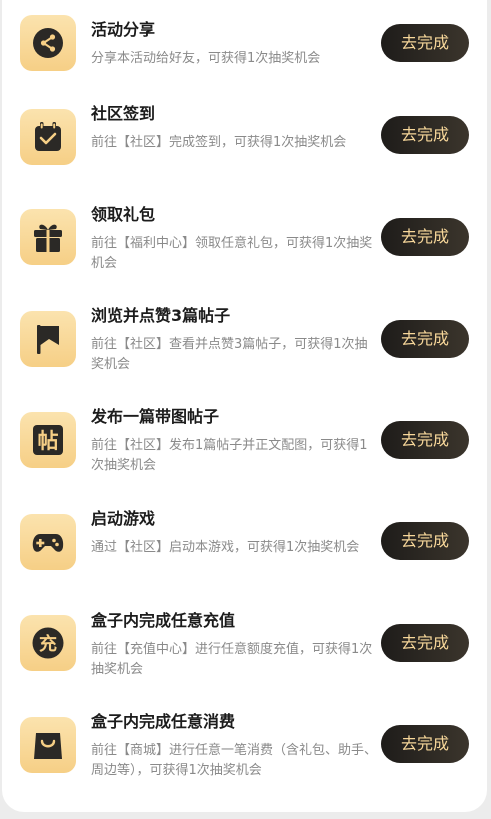 The image size is (491, 819). What do you see at coordinates (155, 416) in the screenshot?
I see `task-title: 发布一篇带图帖子` at bounding box center [155, 416].